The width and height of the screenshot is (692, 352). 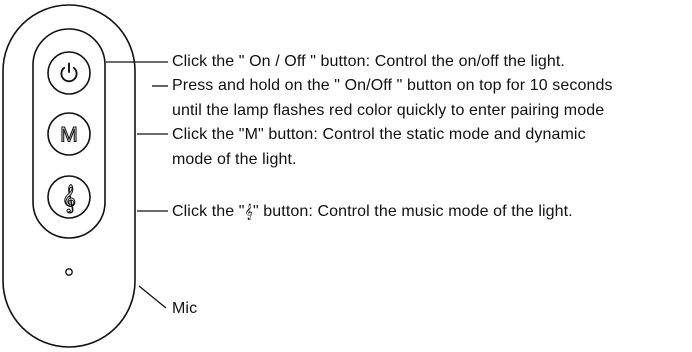 I want to click on music-label-prefix: Click the ", so click(x=208, y=211).